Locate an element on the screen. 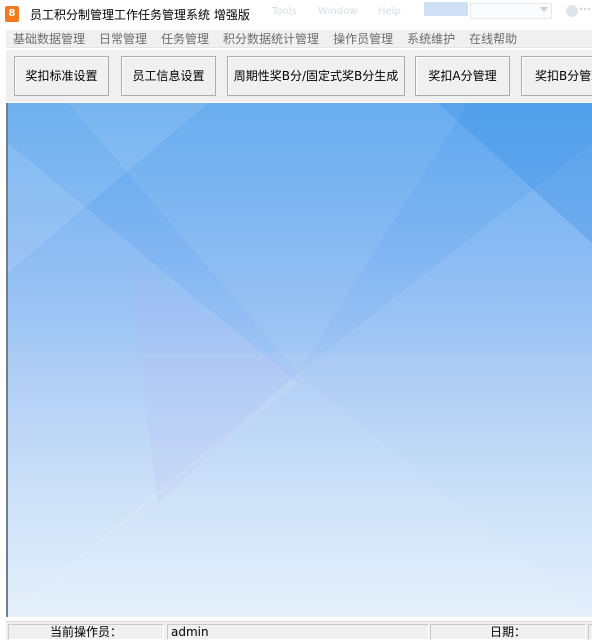 The image size is (592, 640). menu-tasks: 任务管理 is located at coordinates (185, 38).